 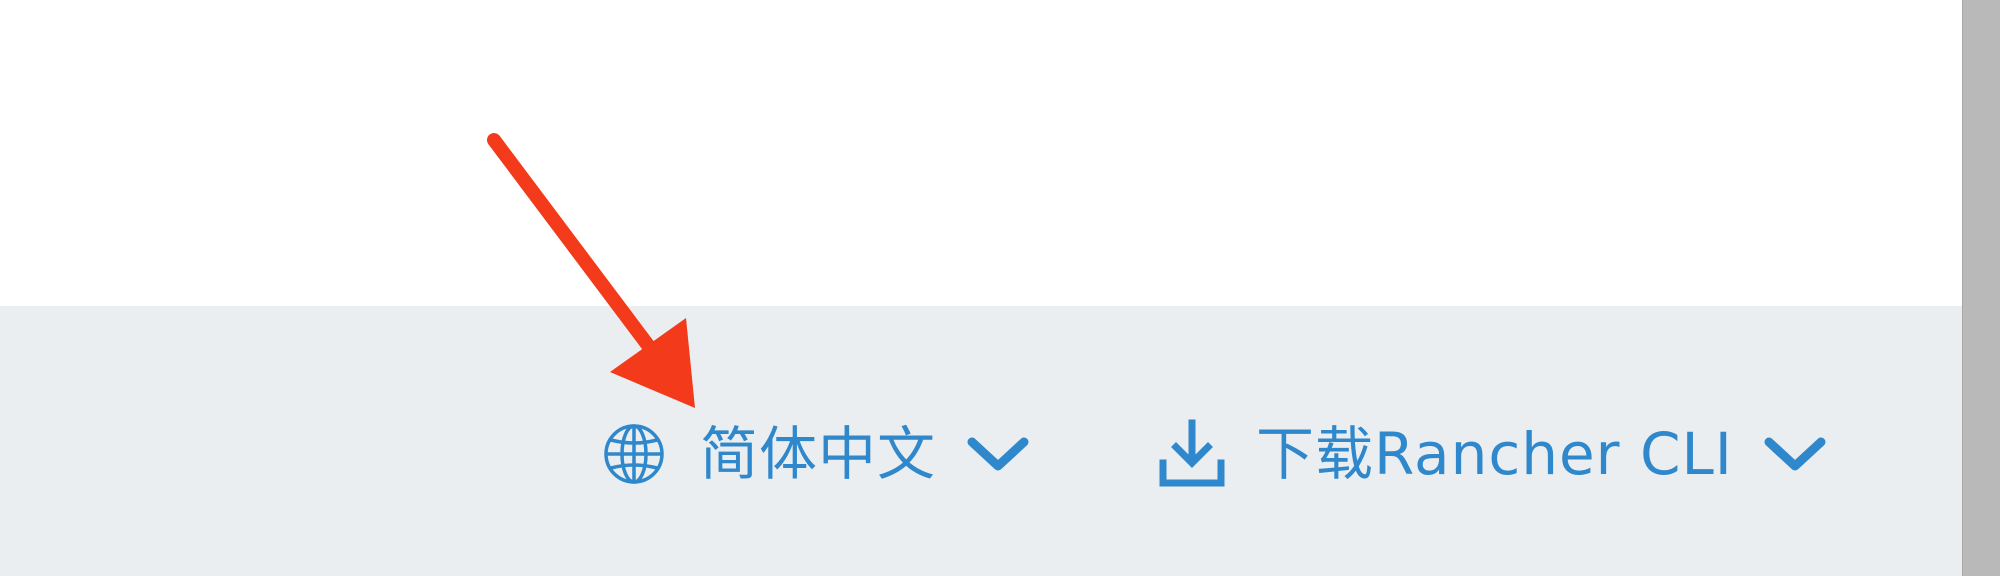 What do you see at coordinates (818, 454) in the screenshot?
I see `language-label: 简体中文` at bounding box center [818, 454].